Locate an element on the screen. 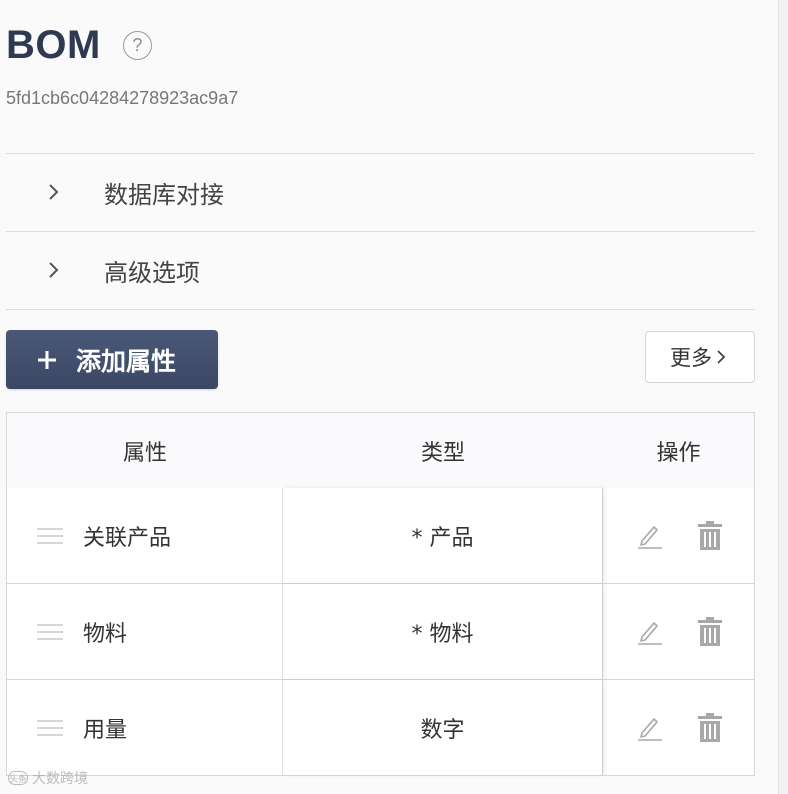 The image size is (788, 794). add-attribute-label: 添加属性 is located at coordinates (126, 361).